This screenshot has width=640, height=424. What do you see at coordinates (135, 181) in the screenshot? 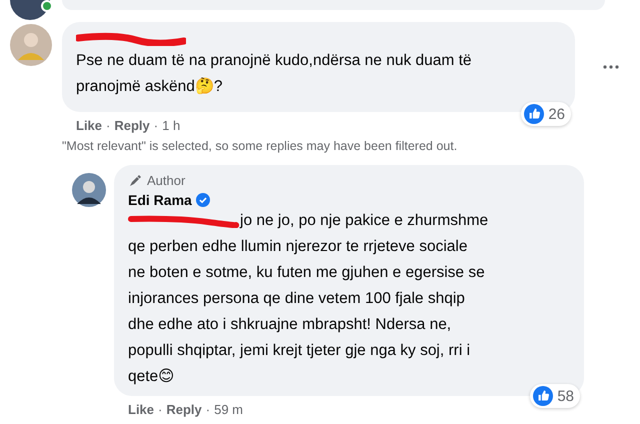
I see `pen-icon` at bounding box center [135, 181].